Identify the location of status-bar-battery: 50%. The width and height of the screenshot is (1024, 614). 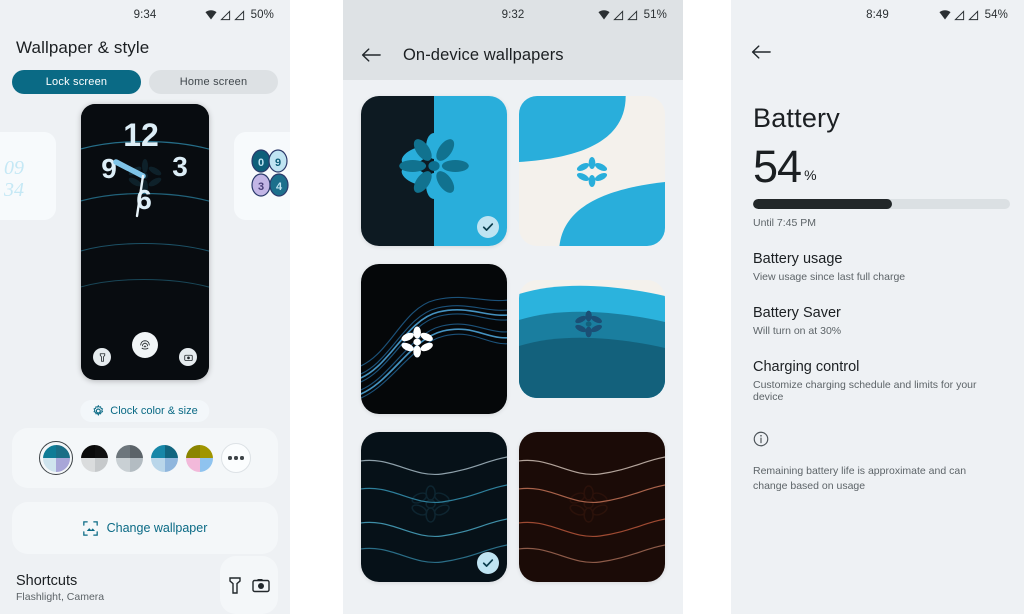
(262, 15).